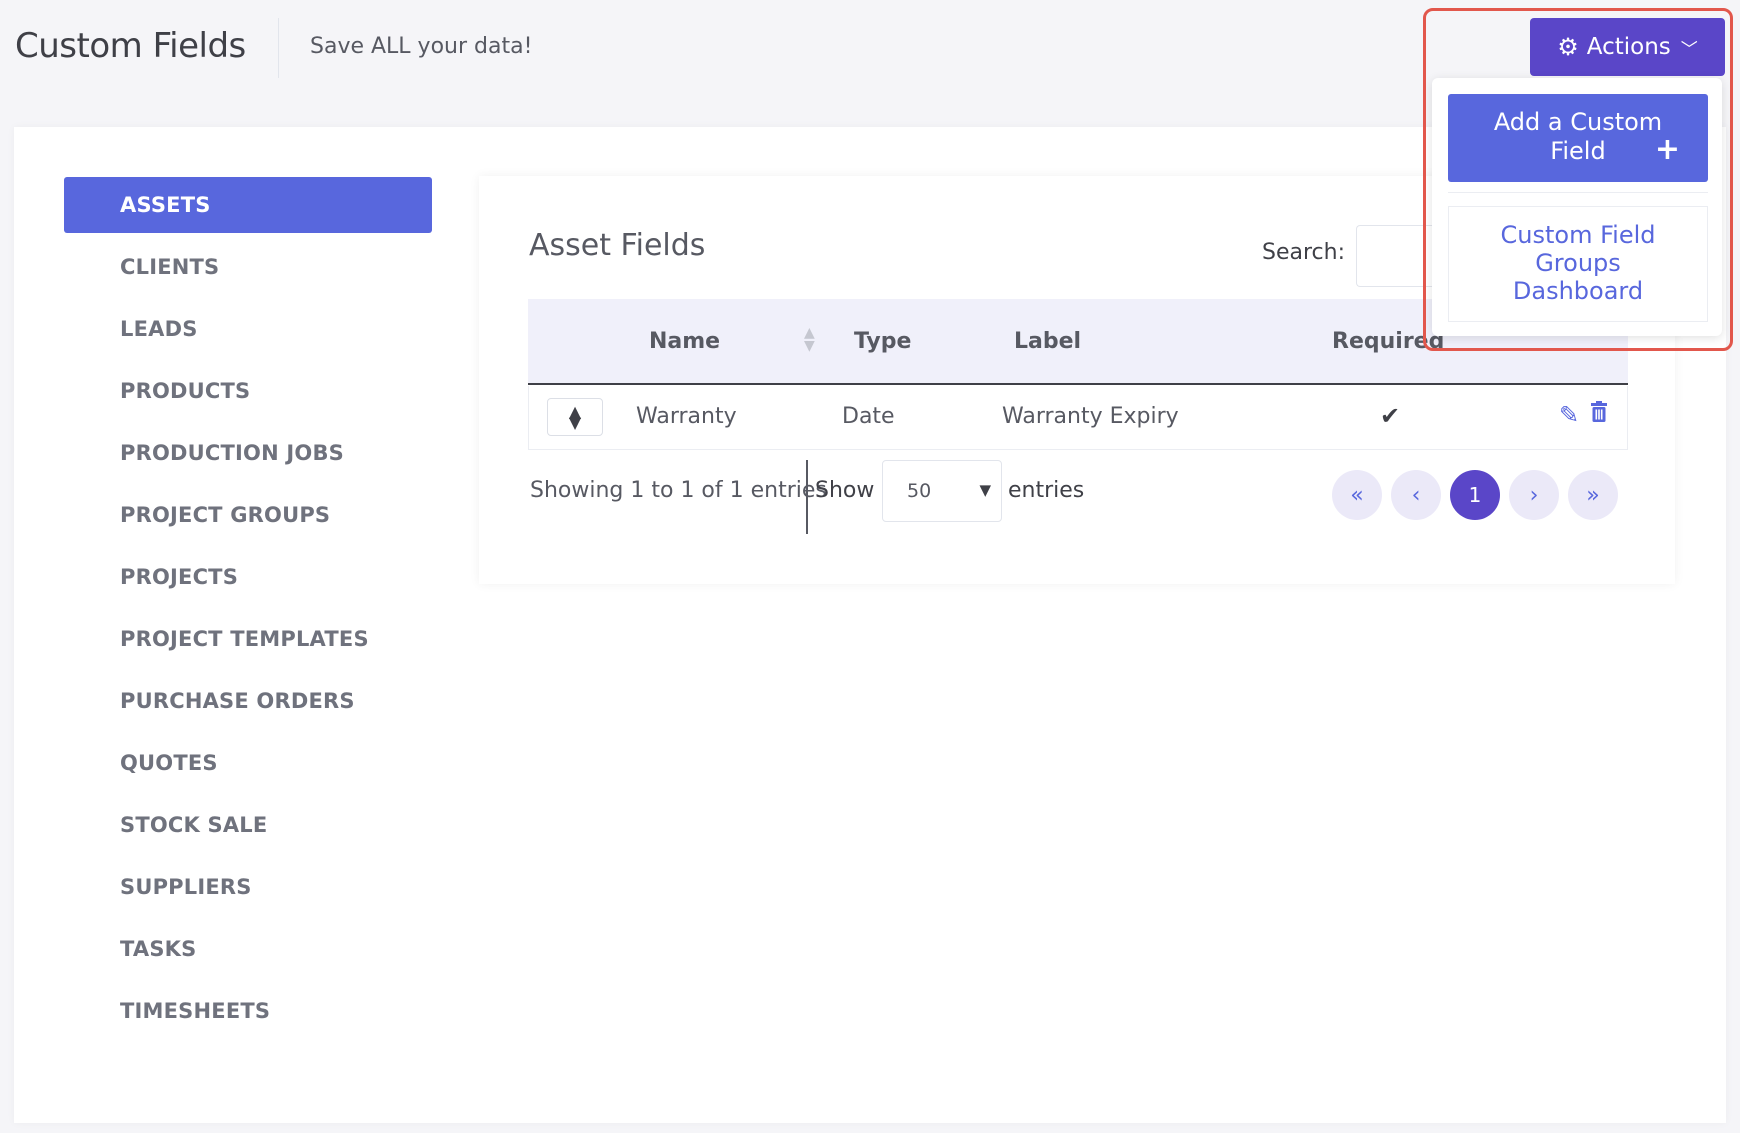  Describe the element at coordinates (985, 490) in the screenshot. I see `chevron-down-icon: ▼` at that location.